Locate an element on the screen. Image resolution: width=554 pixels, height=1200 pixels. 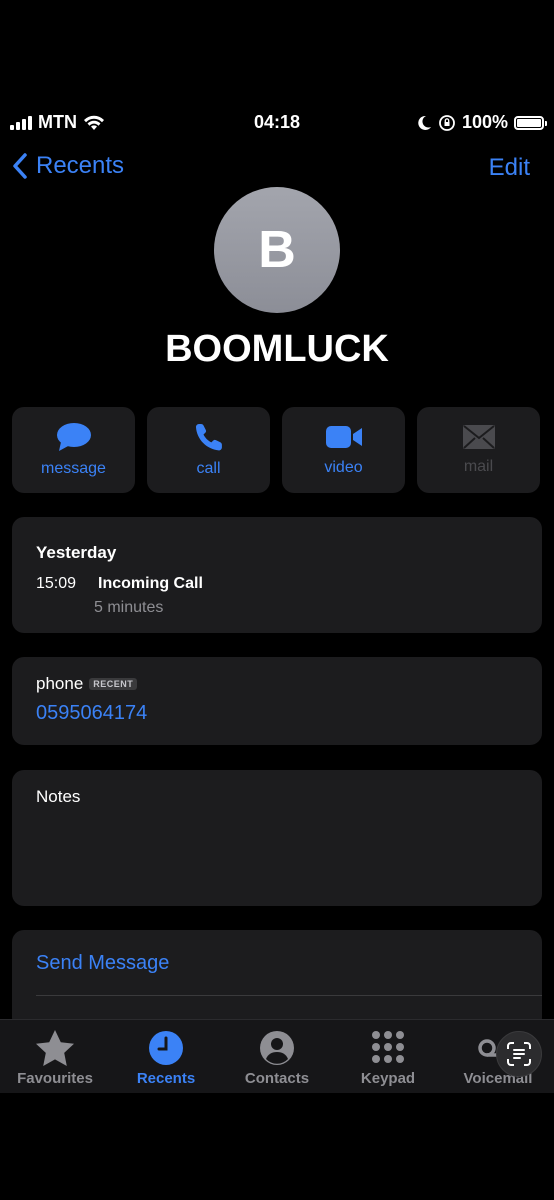
envelope-icon is located at coordinates (478, 437).